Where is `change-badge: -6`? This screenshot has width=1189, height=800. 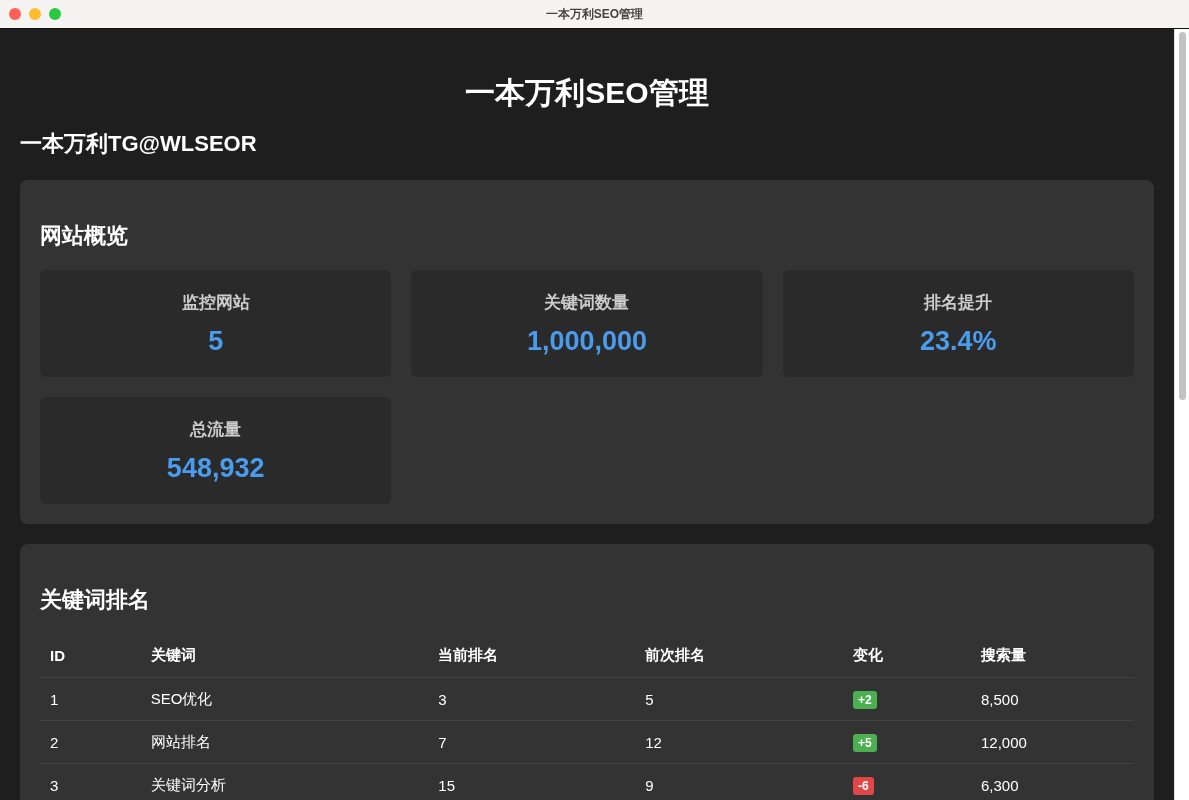 change-badge: -6 is located at coordinates (863, 785).